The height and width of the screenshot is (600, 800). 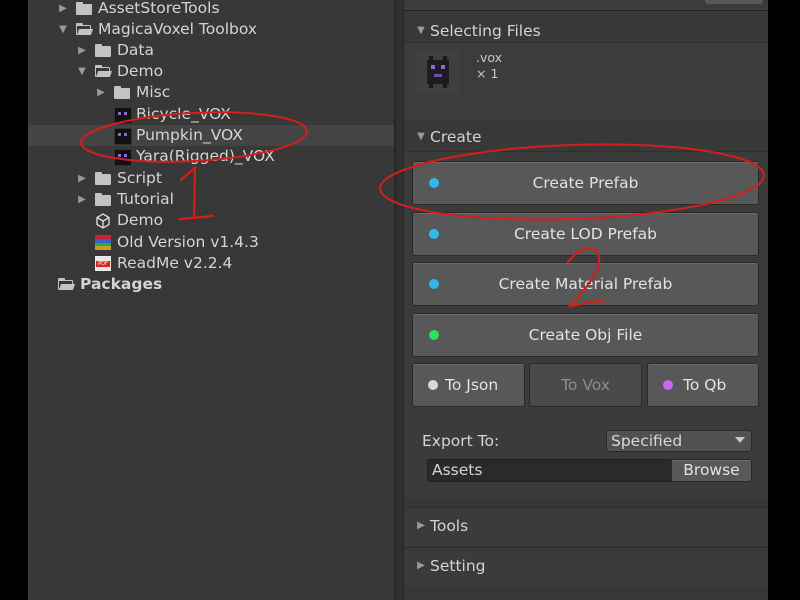 I want to click on section-title: Selecting Files, so click(x=485, y=31).